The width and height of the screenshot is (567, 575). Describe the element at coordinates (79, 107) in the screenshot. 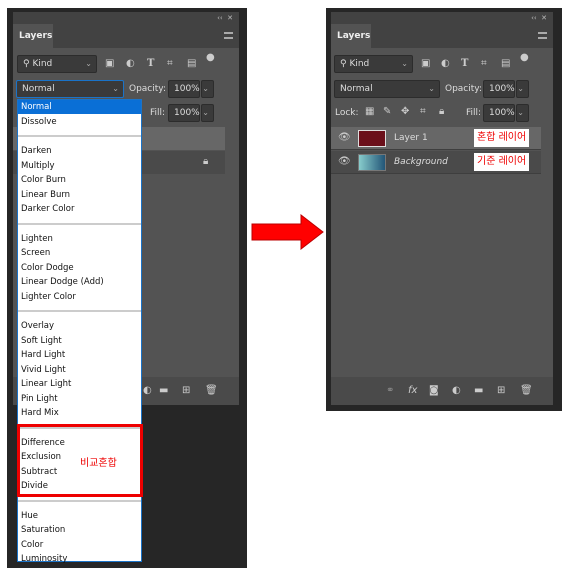

I see `blend-mode-option: Normal` at that location.